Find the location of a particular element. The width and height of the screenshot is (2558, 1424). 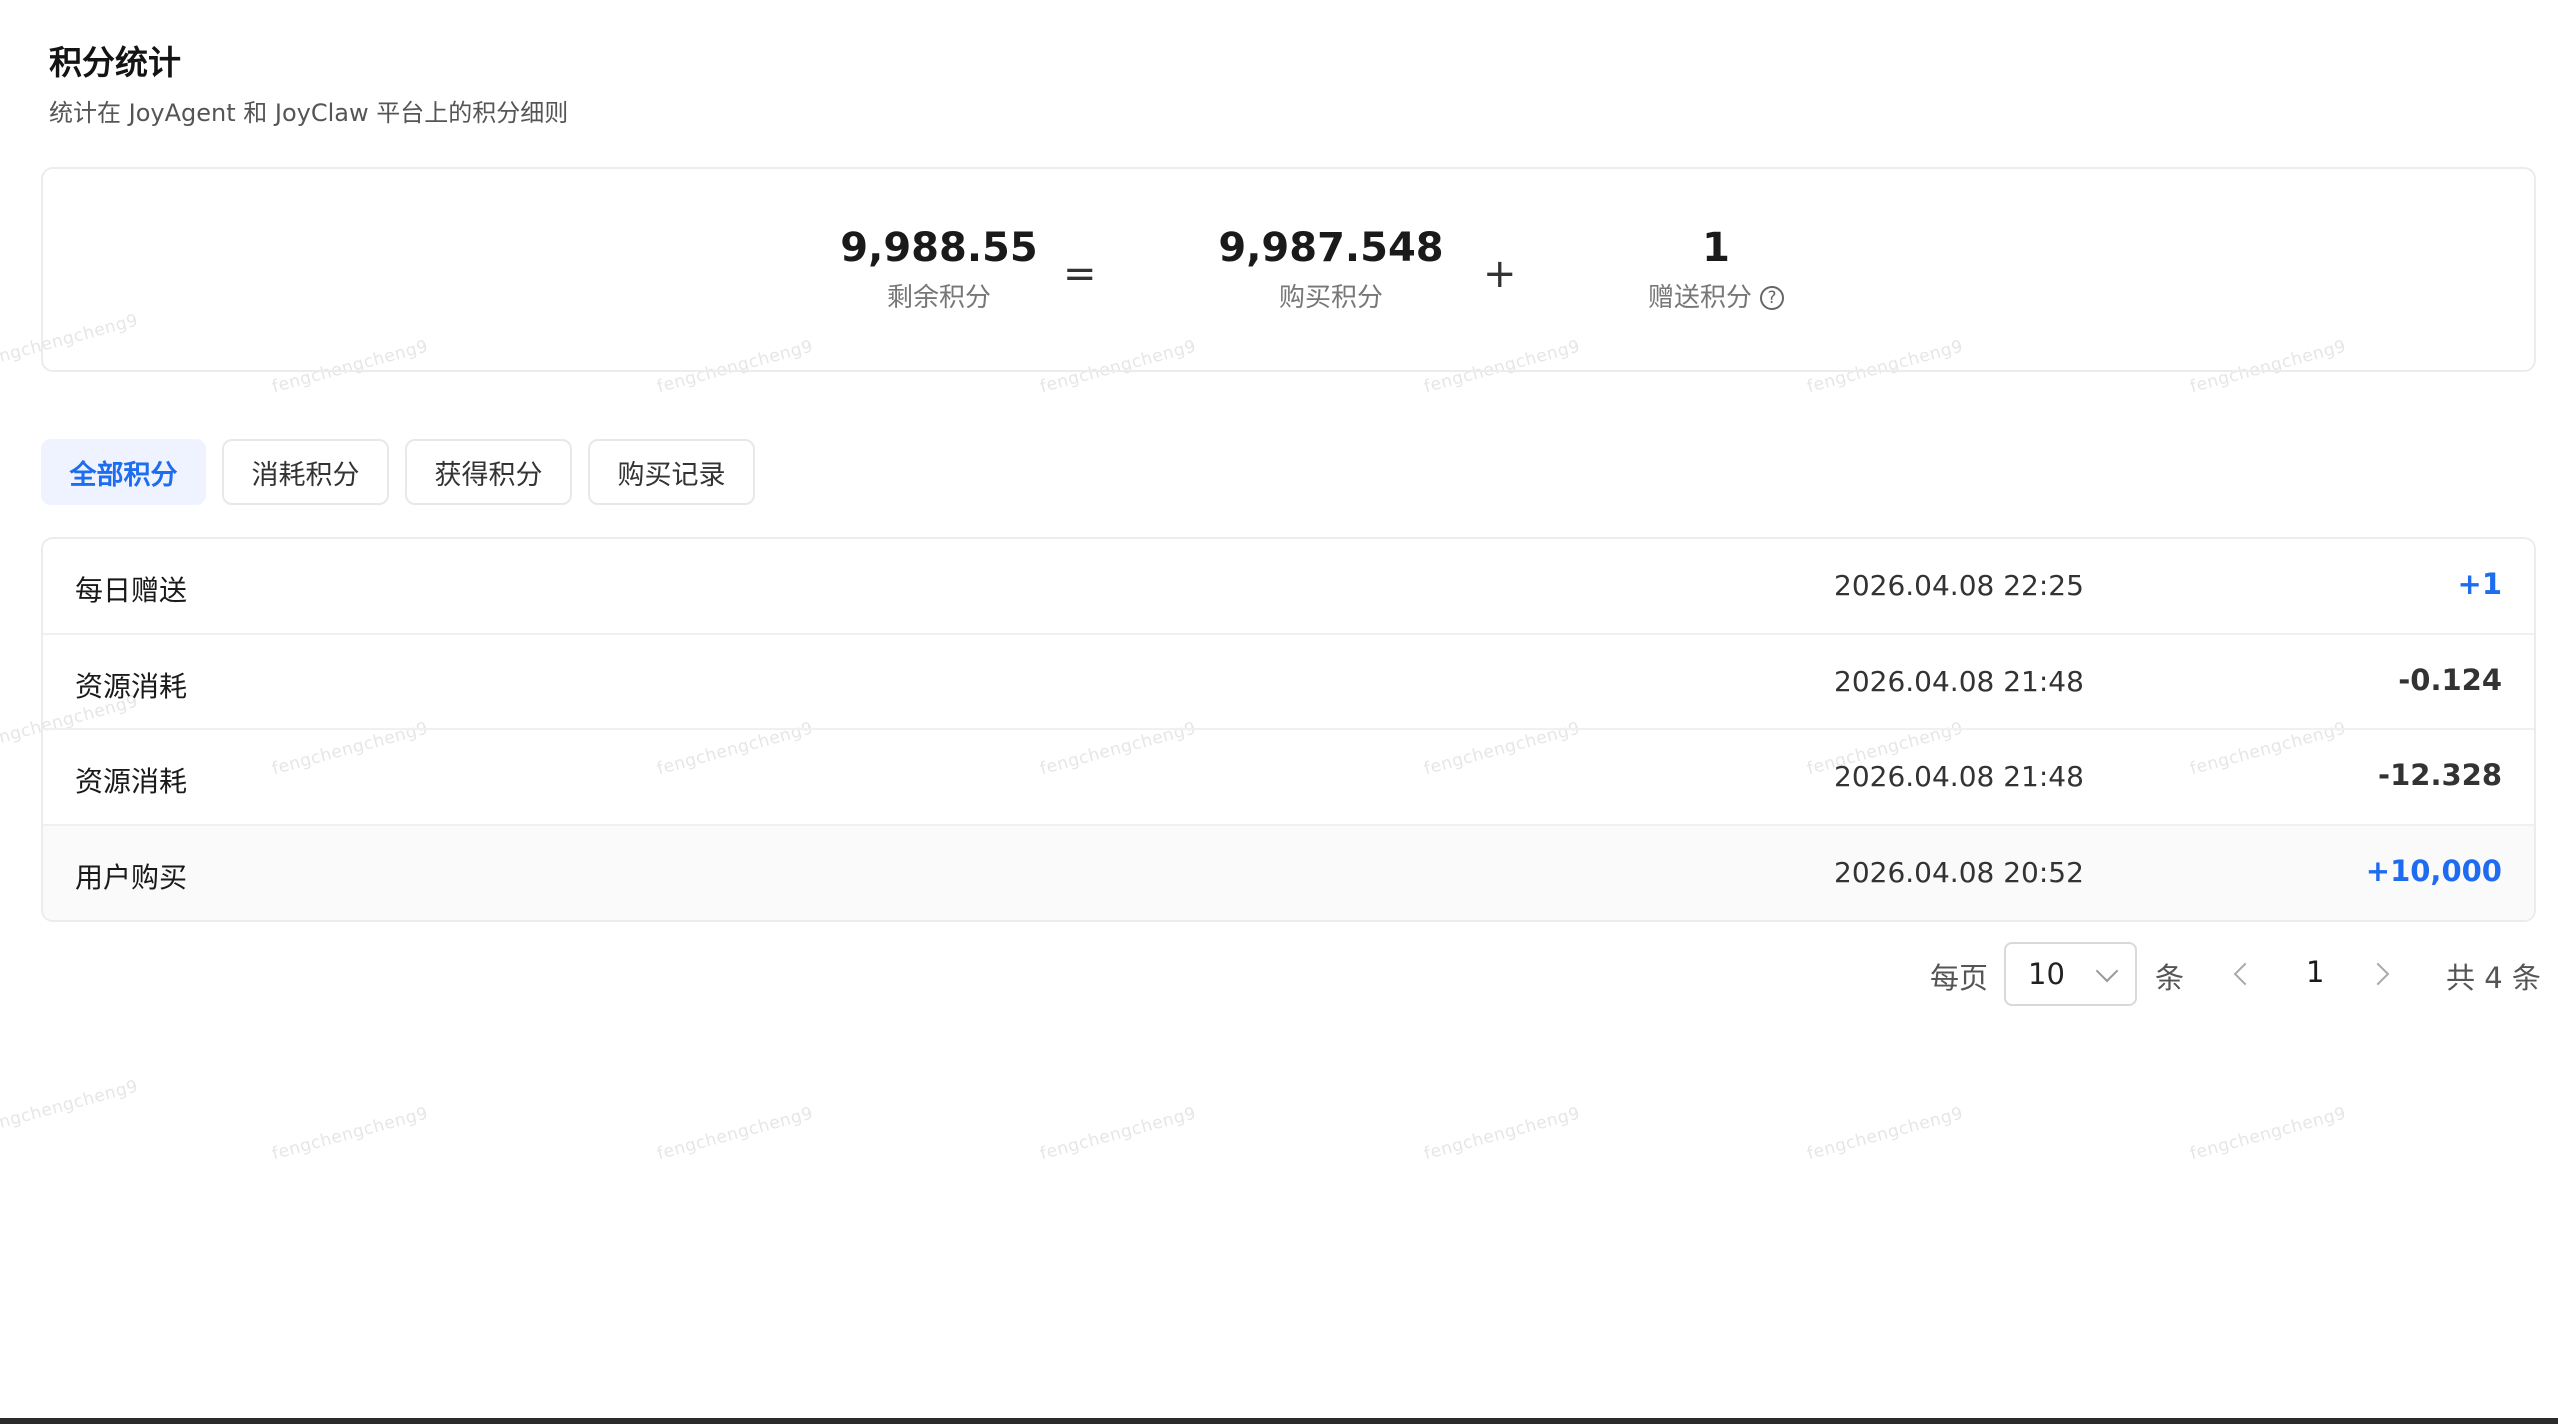

help-circle-icon: ? is located at coordinates (1772, 298).